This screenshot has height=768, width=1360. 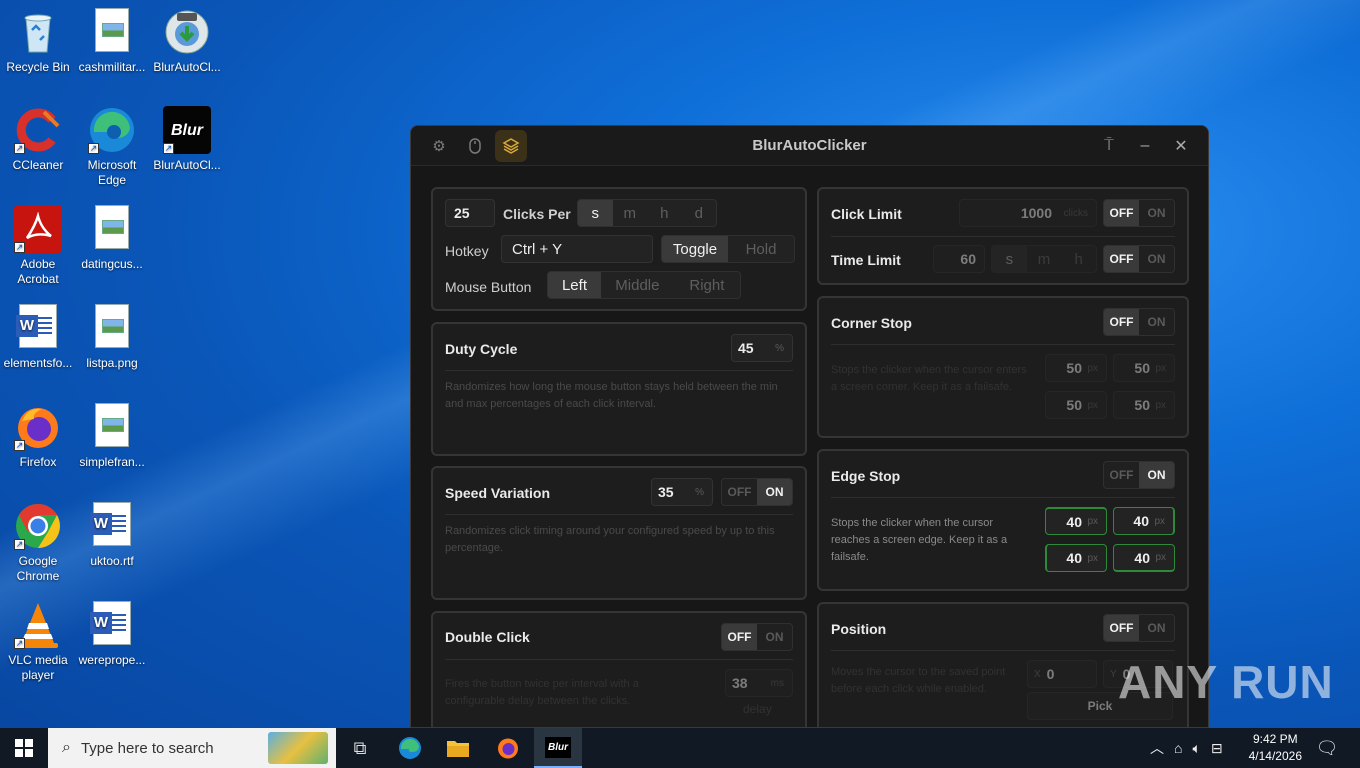 I want to click on search-icon: ⌕, so click(x=66, y=747).